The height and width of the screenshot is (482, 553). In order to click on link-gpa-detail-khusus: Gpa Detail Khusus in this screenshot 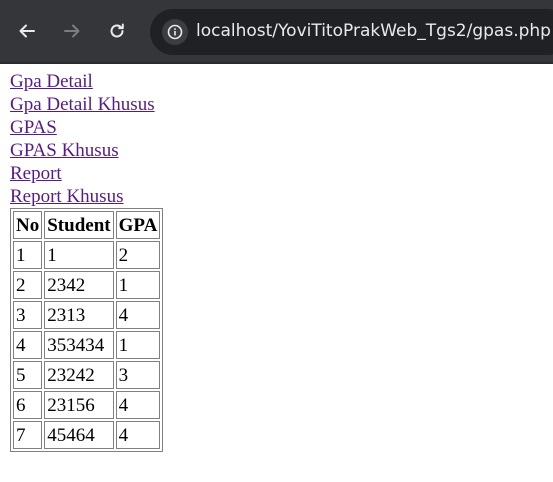, I will do `click(86, 104)`.